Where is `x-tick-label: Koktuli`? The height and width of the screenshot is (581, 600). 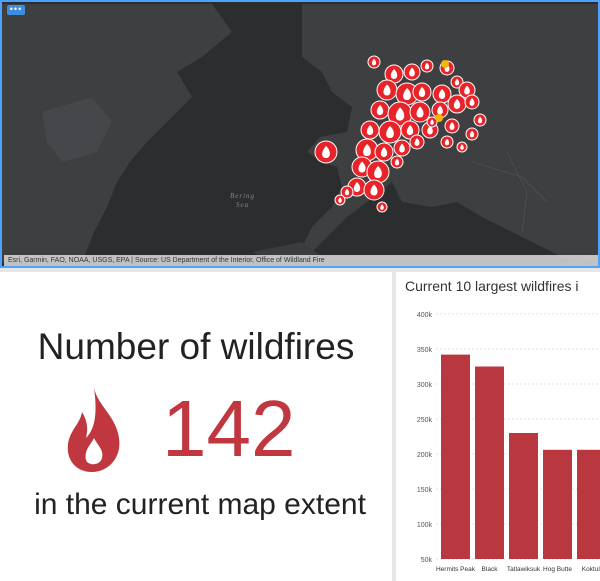
x-tick-label: Koktuli is located at coordinates (591, 569).